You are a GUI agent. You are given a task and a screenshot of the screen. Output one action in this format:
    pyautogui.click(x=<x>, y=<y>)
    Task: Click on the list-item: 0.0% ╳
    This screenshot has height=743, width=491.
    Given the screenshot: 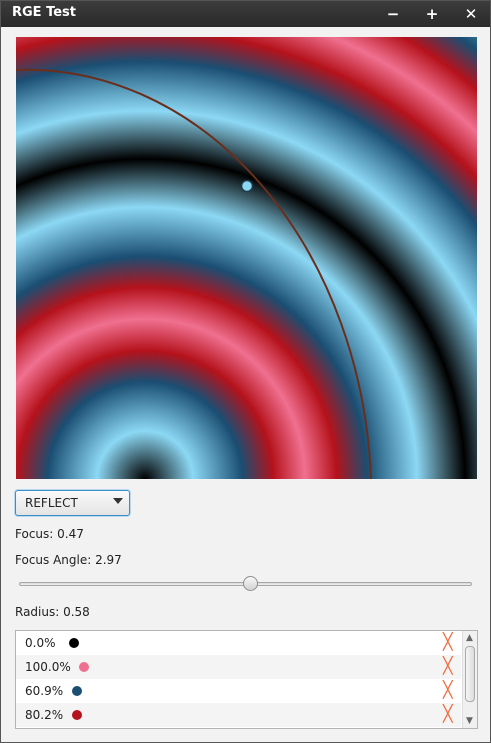 What is the action you would take?
    pyautogui.click(x=238, y=643)
    